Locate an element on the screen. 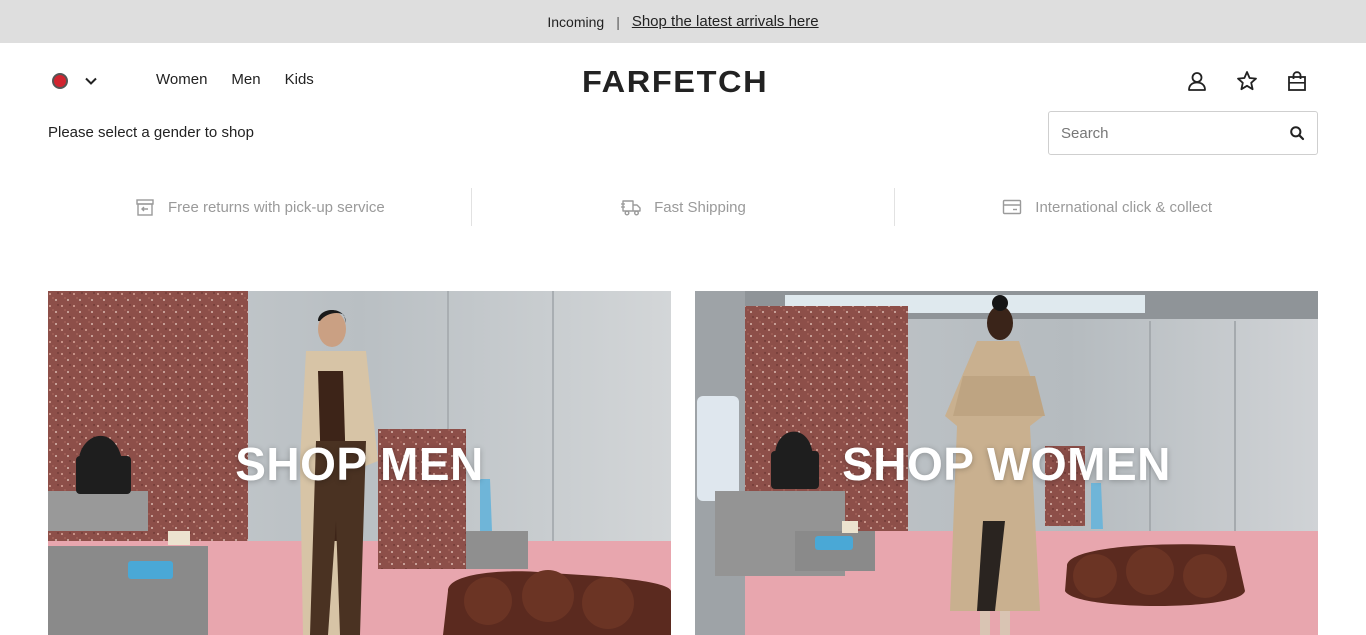 The height and width of the screenshot is (635, 1366). gender-prompt: Please select a gender to shop is located at coordinates (151, 132).